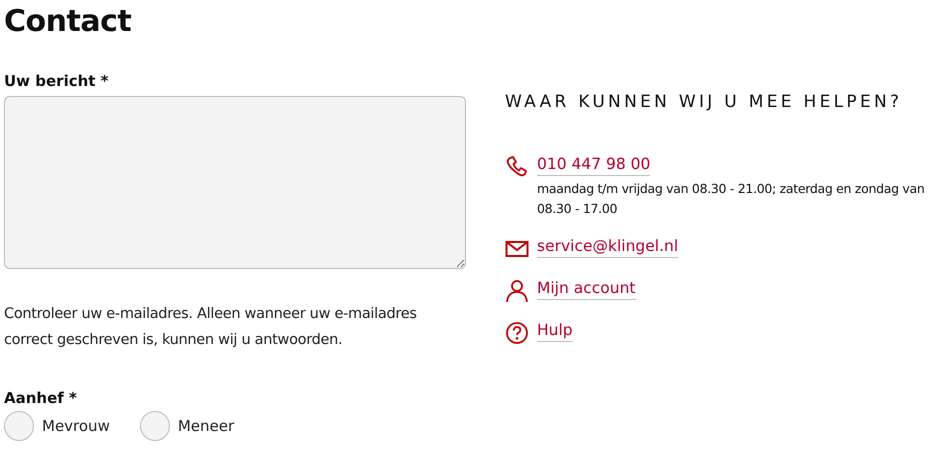 This screenshot has width=943, height=451. What do you see at coordinates (555, 331) in the screenshot?
I see `contact-link: Hulp` at bounding box center [555, 331].